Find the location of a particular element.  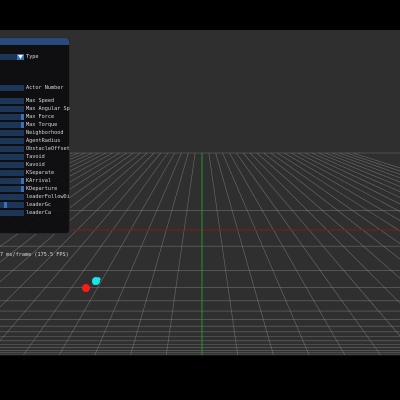

actor-number-label: Actor Number is located at coordinates (45, 88).